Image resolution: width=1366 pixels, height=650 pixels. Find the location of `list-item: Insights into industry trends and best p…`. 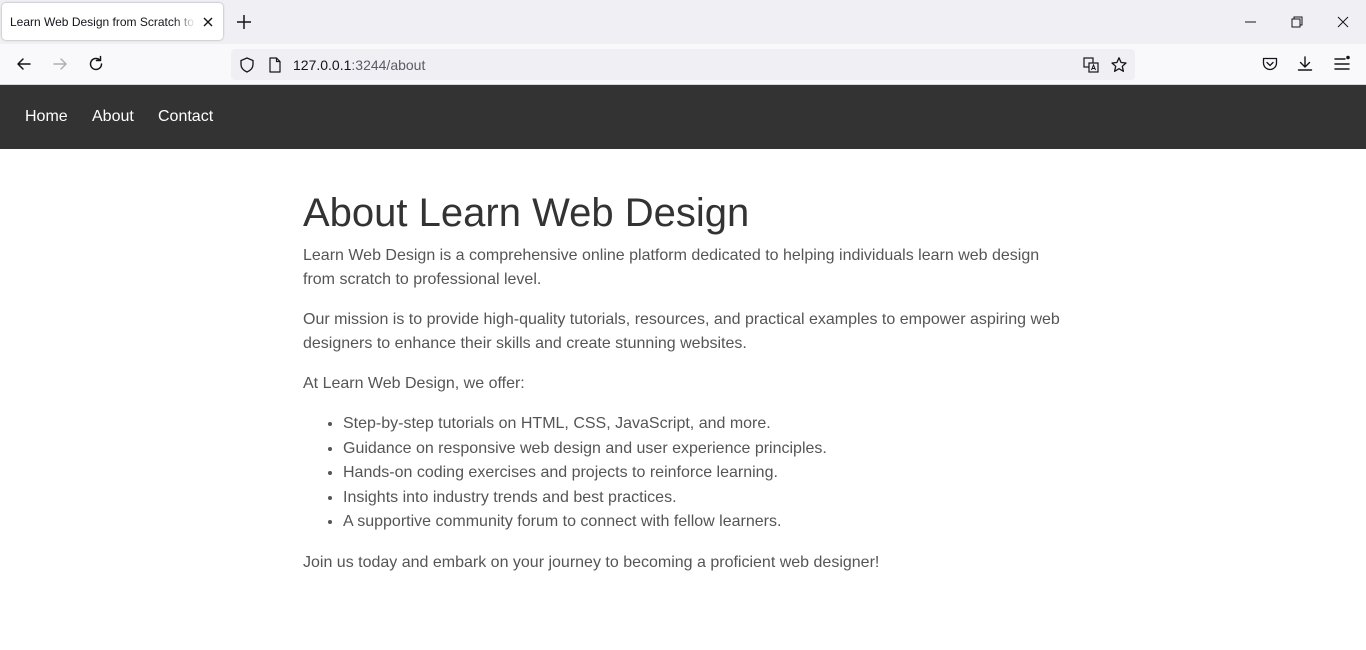

list-item: Insights into industry trends and best p… is located at coordinates (708, 498).